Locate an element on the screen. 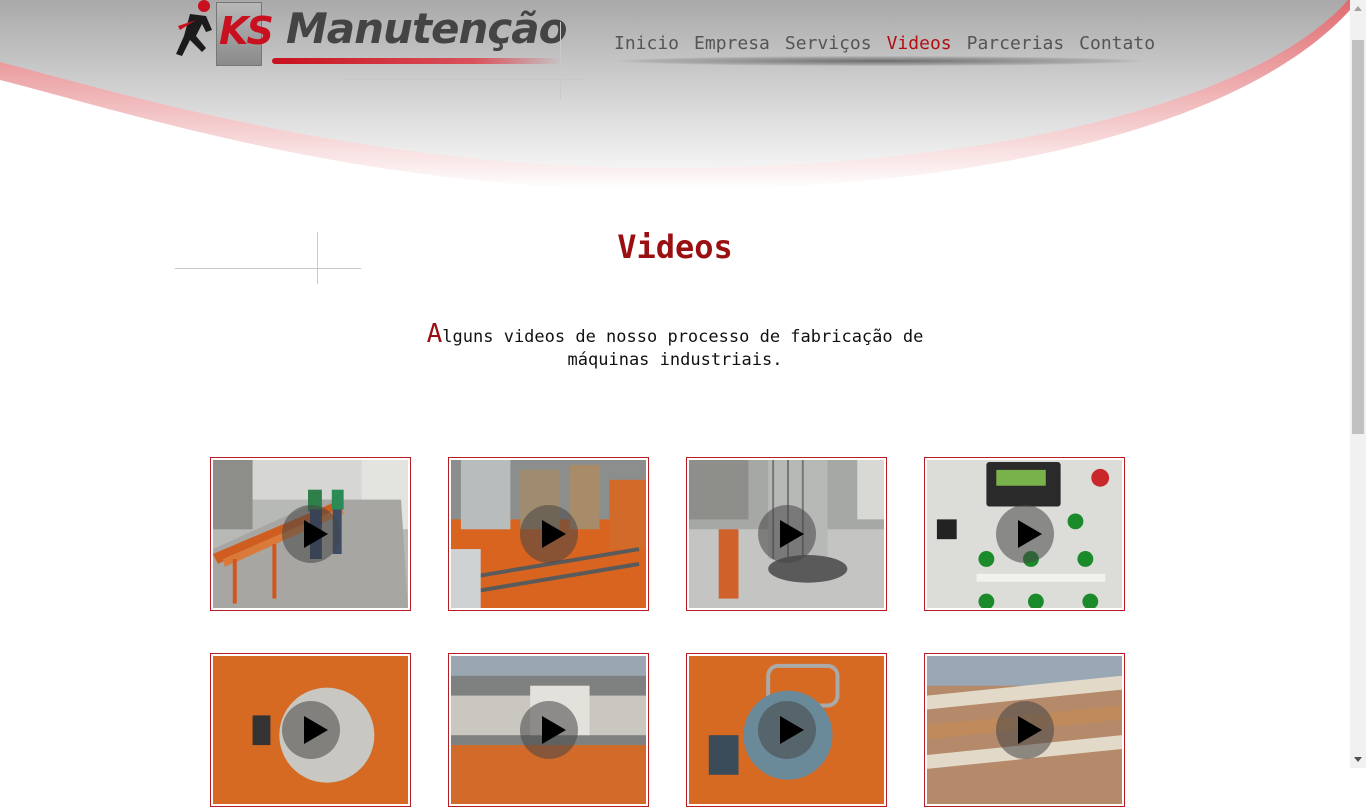 The height and width of the screenshot is (807, 1366). vertical-scrollbar is located at coordinates (1358, 384).